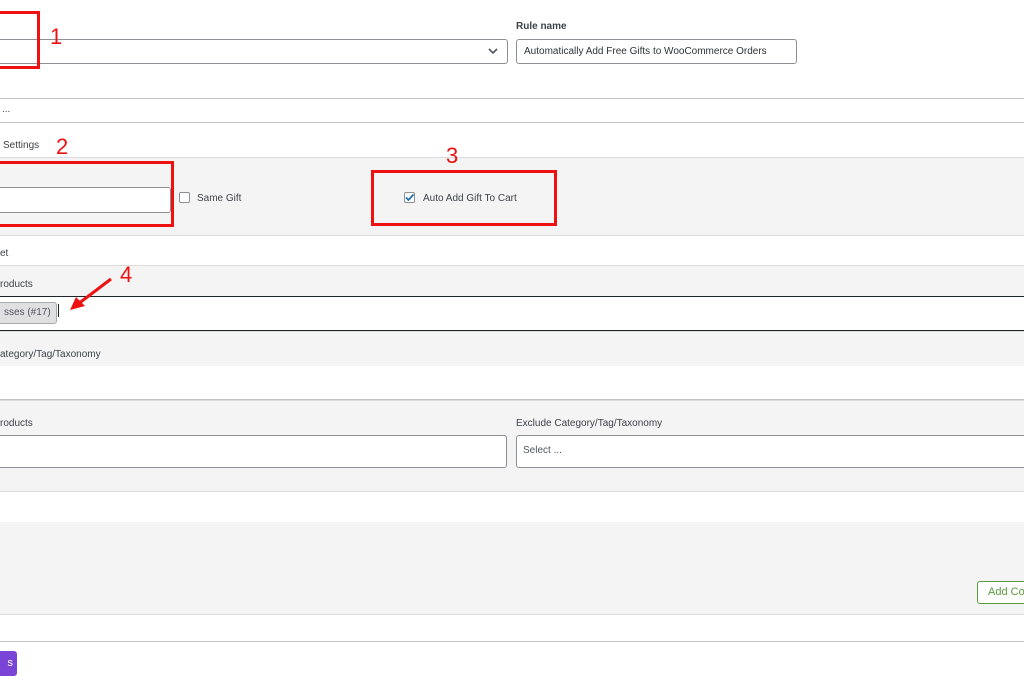  I want to click on annotation-number-1: 1, so click(56, 36).